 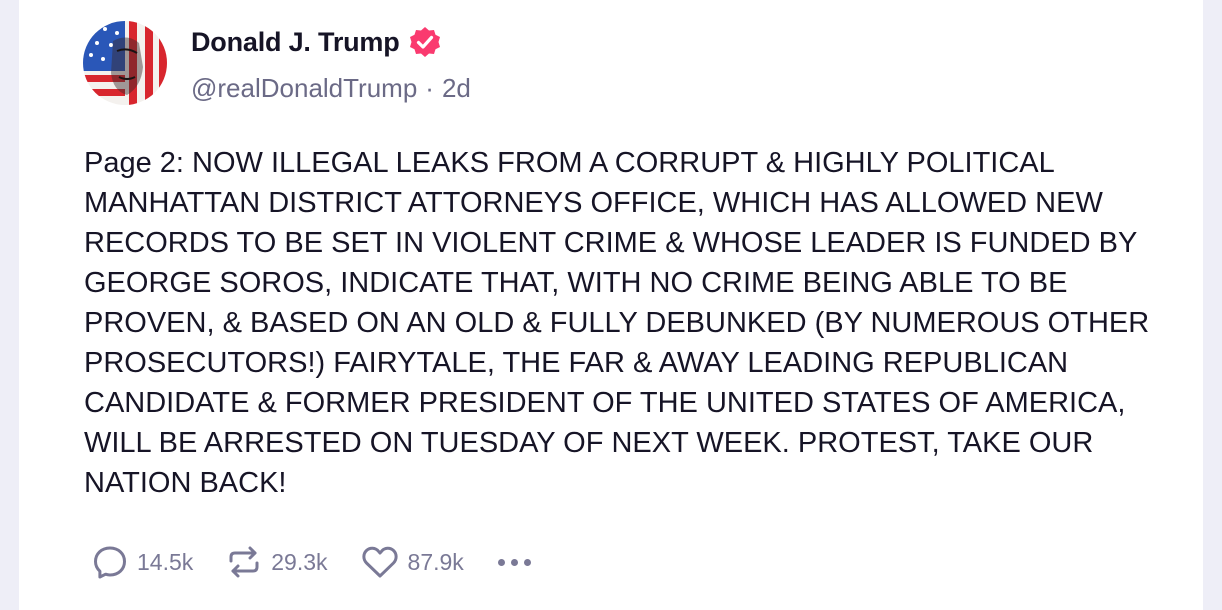 What do you see at coordinates (424, 42) in the screenshot?
I see `verified-badge-icon` at bounding box center [424, 42].